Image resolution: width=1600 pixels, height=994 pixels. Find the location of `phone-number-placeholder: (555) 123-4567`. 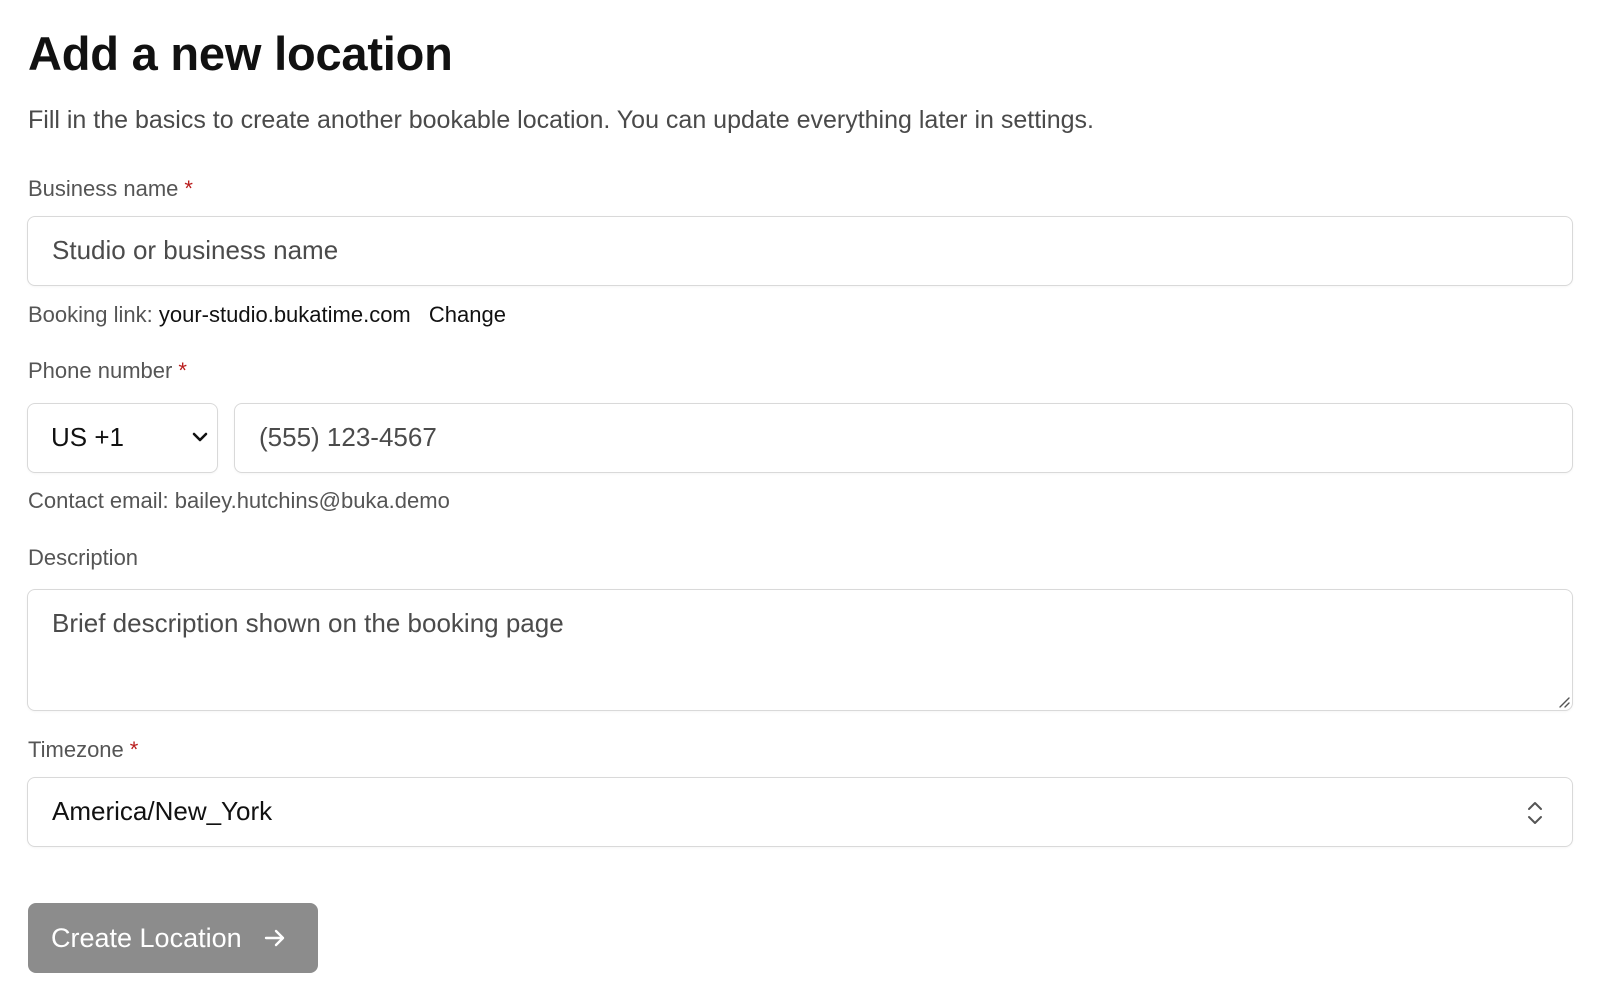

phone-number-placeholder: (555) 123-4567 is located at coordinates (348, 437).